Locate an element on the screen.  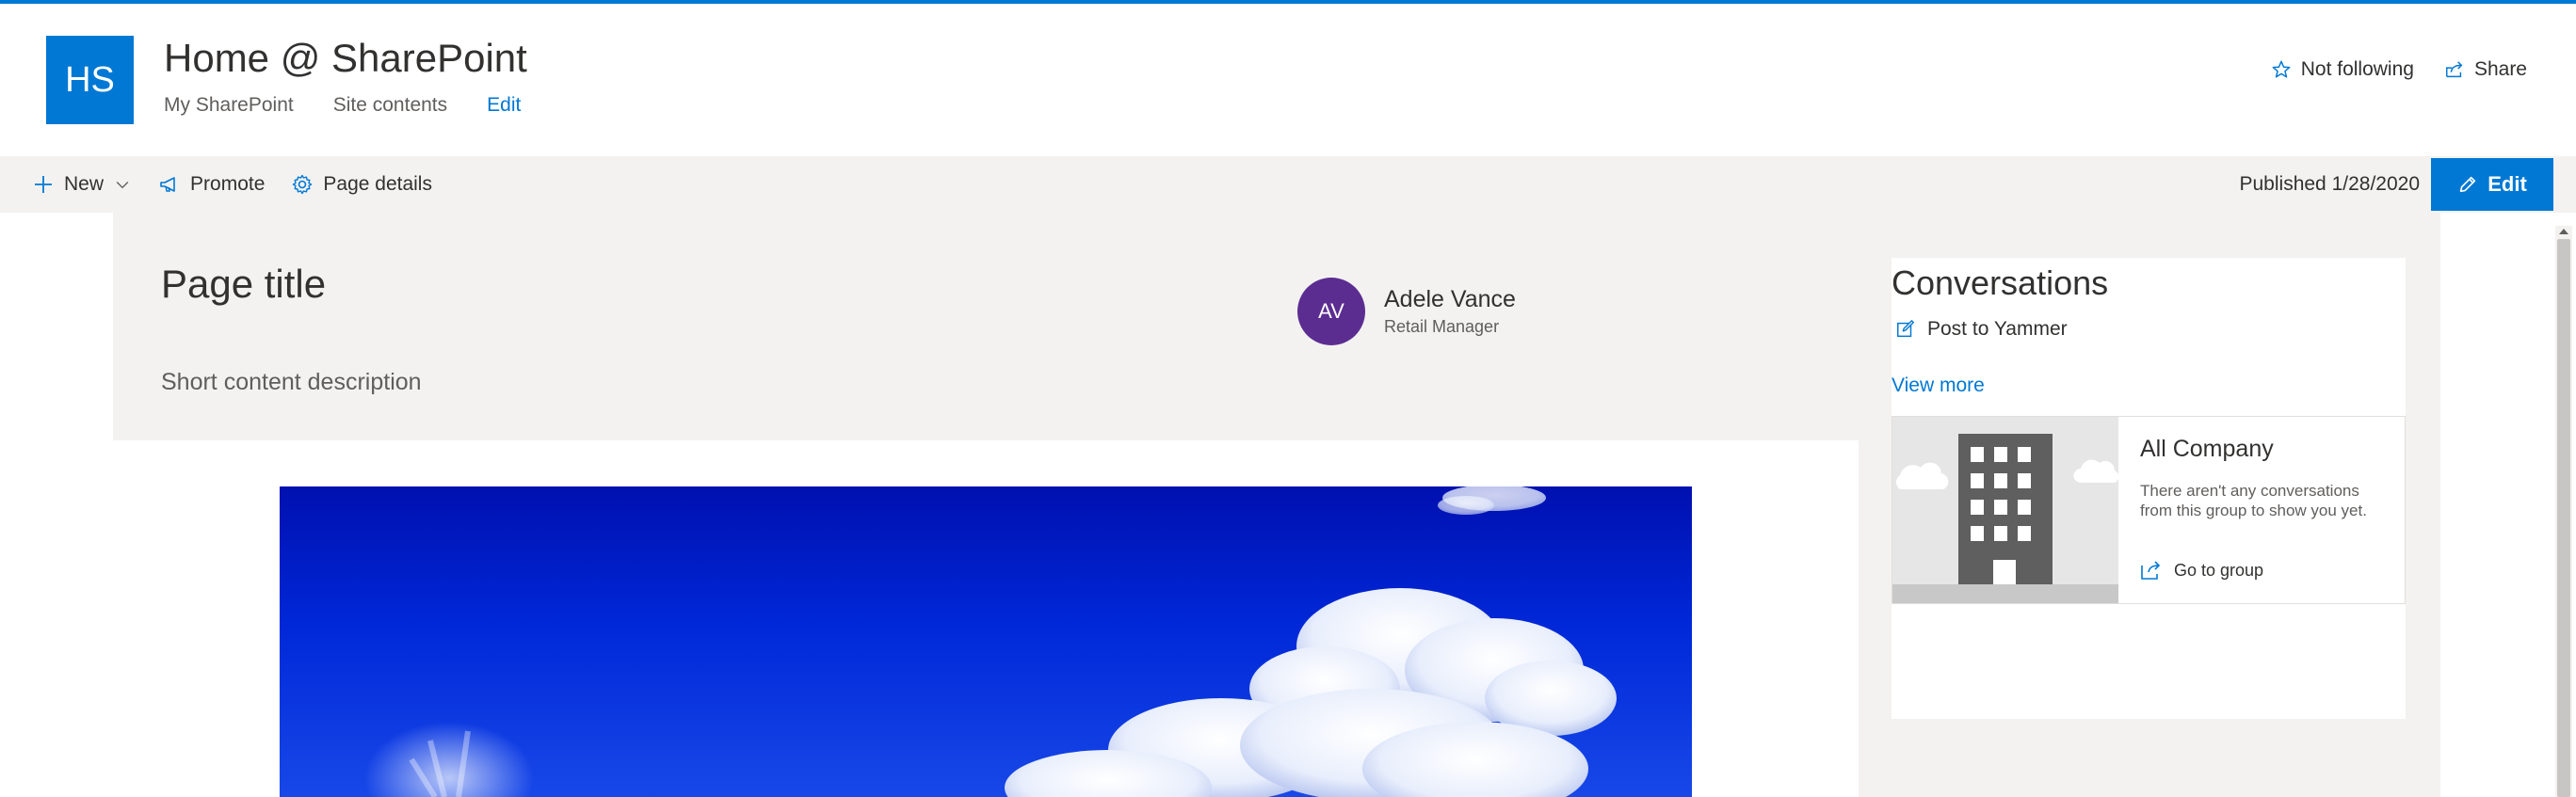
plus-icon is located at coordinates (43, 184).